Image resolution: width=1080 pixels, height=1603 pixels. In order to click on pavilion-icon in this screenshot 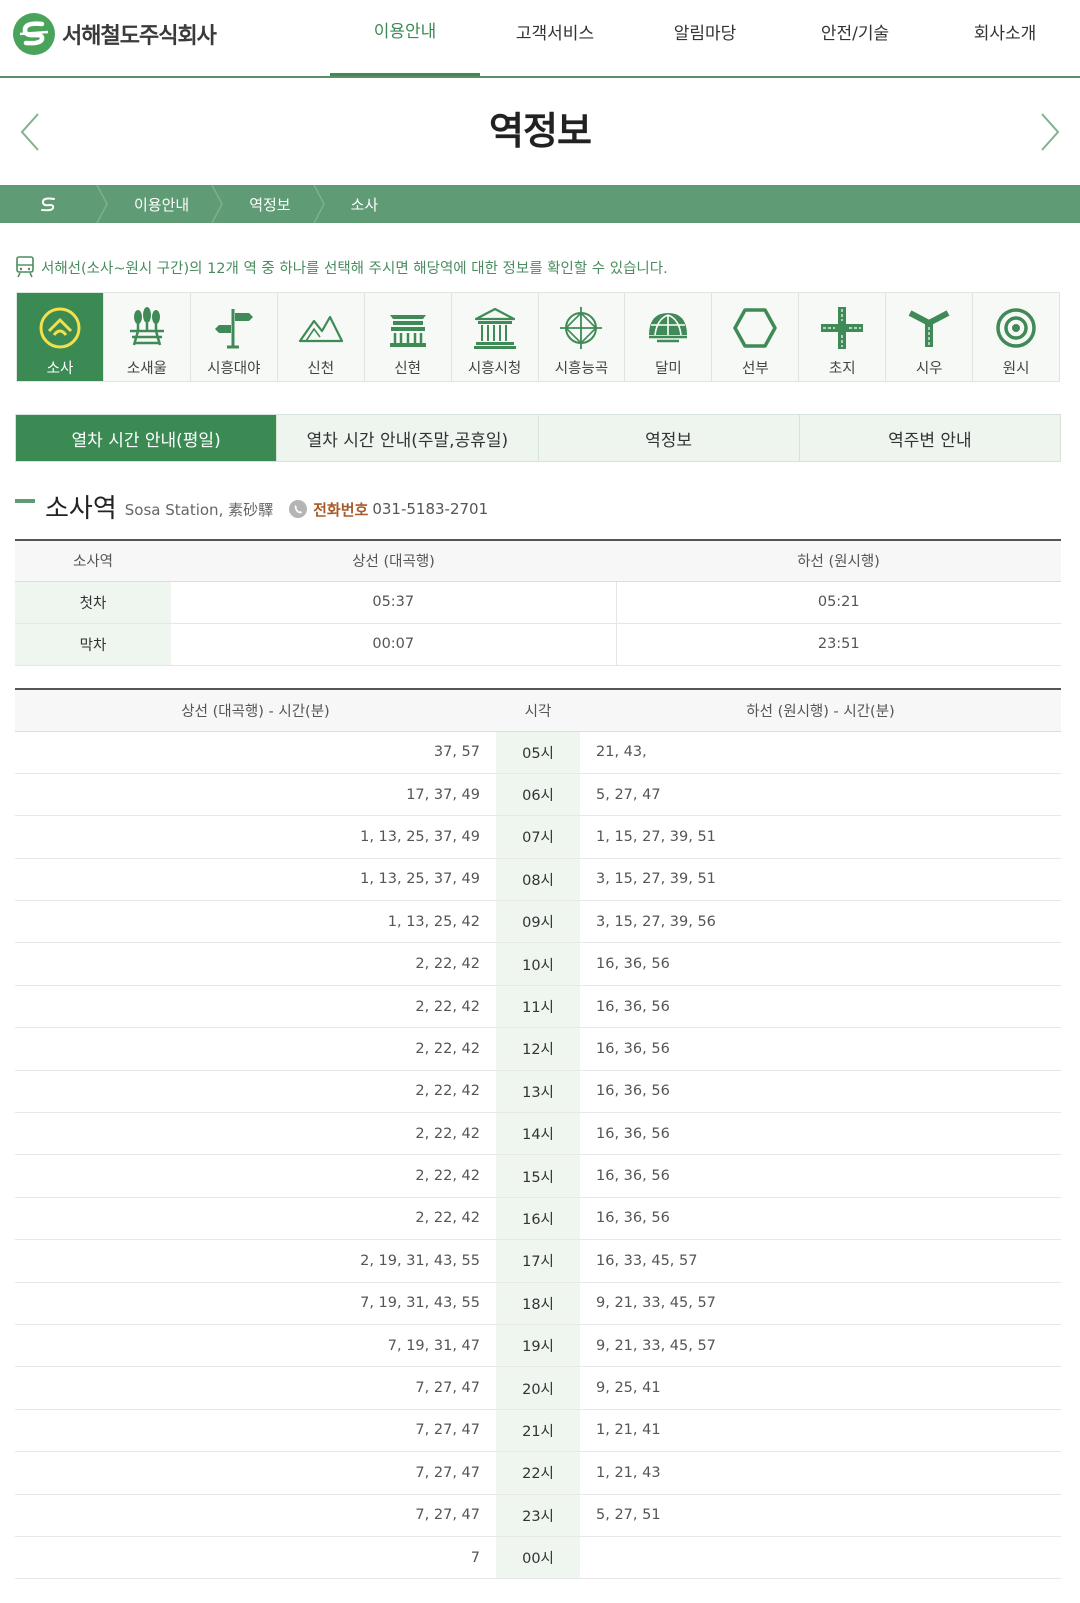, I will do `click(407, 331)`.